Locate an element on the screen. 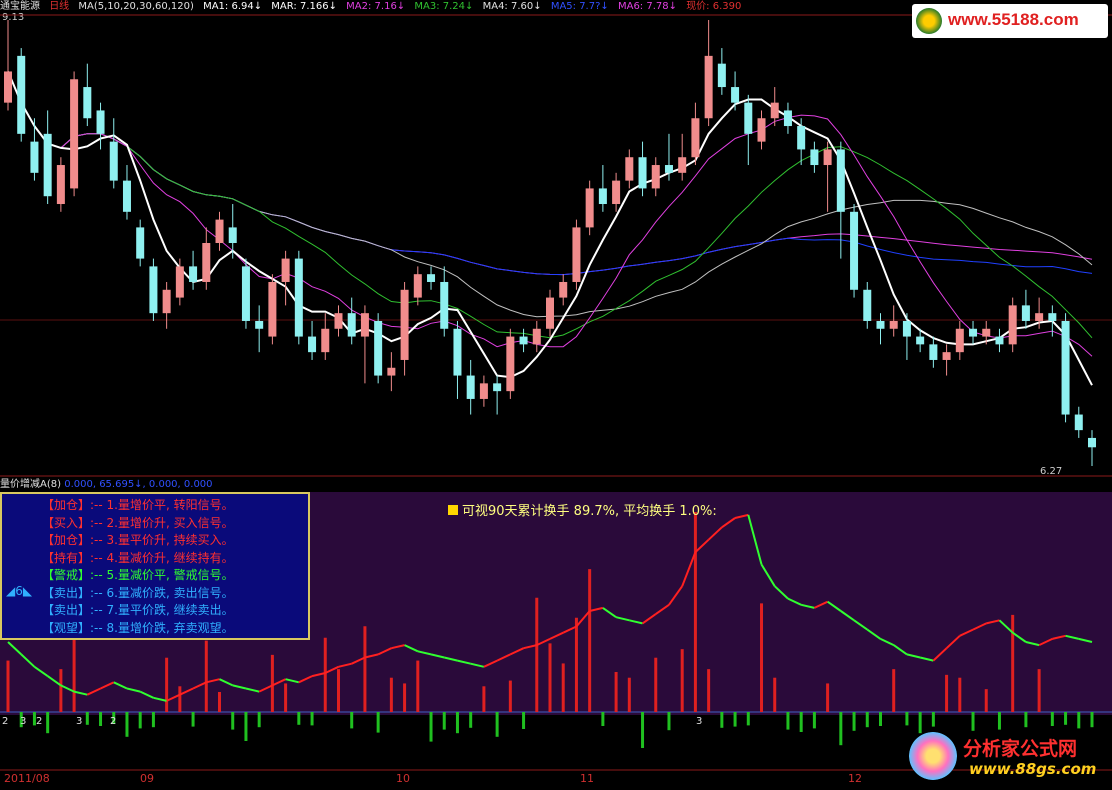 This screenshot has width=1112, height=790. date-label-aug: 2011/08 is located at coordinates (27, 778).